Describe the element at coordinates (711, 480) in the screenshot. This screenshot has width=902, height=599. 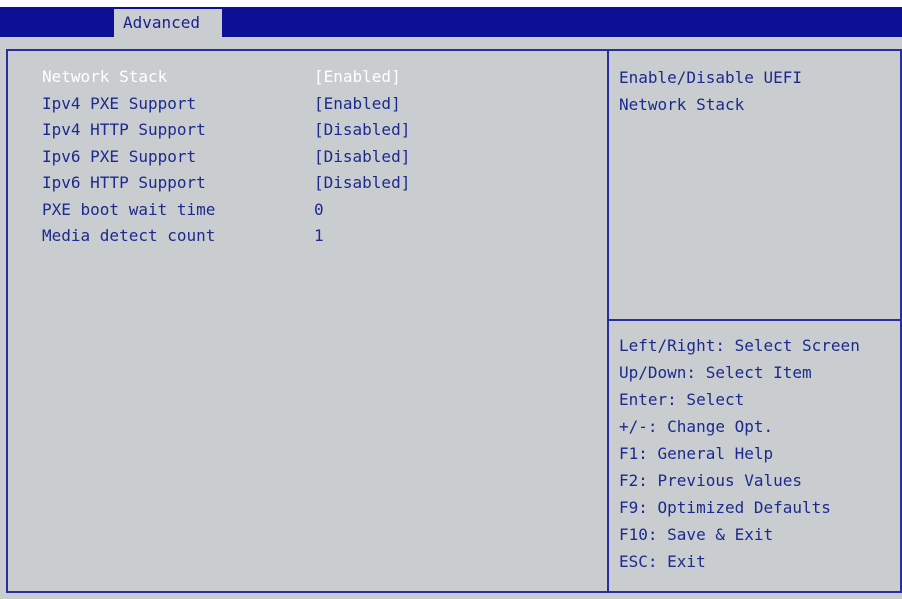
I see `key-hint: F2: Previous Values` at that location.